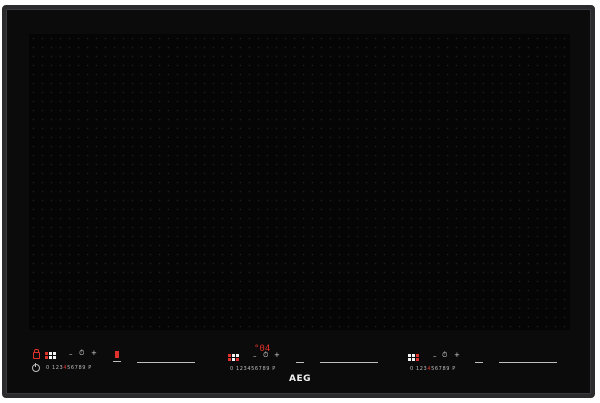 This screenshot has width=600, height=403. I want to click on power-icon, so click(36, 367).